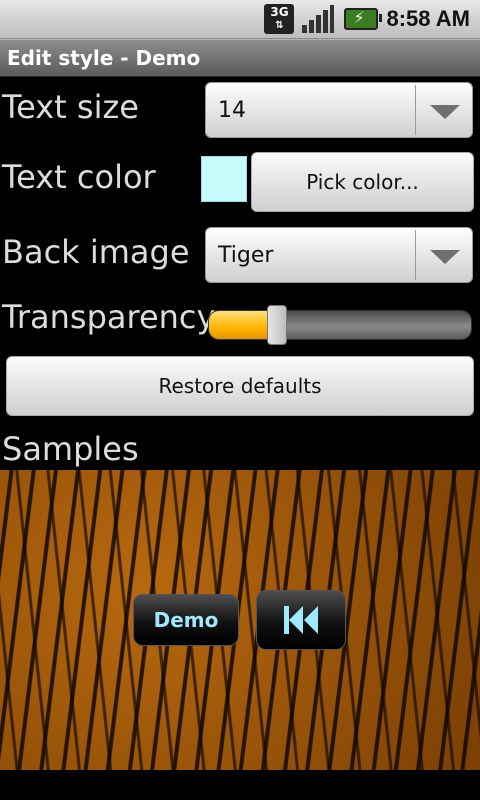 This screenshot has height=800, width=480. What do you see at coordinates (279, 12) in the screenshot?
I see `network-label: 3G` at bounding box center [279, 12].